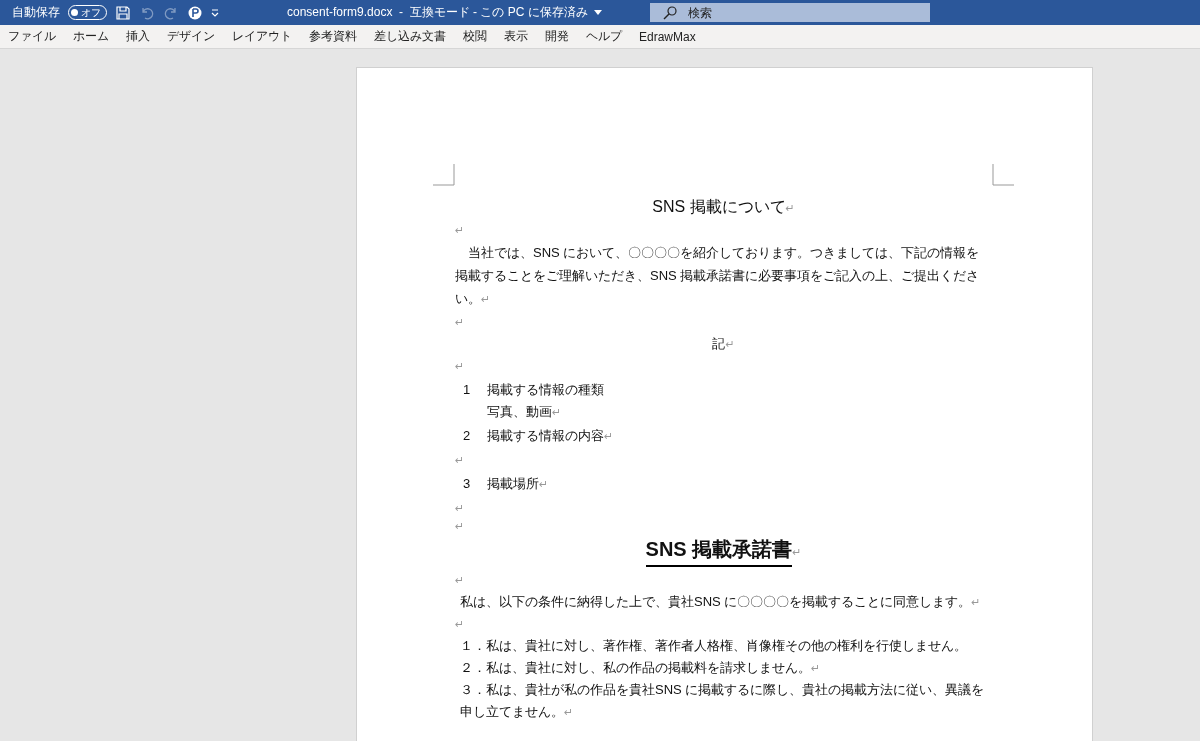 The height and width of the screenshot is (741, 1200). I want to click on item-number: 1, so click(467, 390).